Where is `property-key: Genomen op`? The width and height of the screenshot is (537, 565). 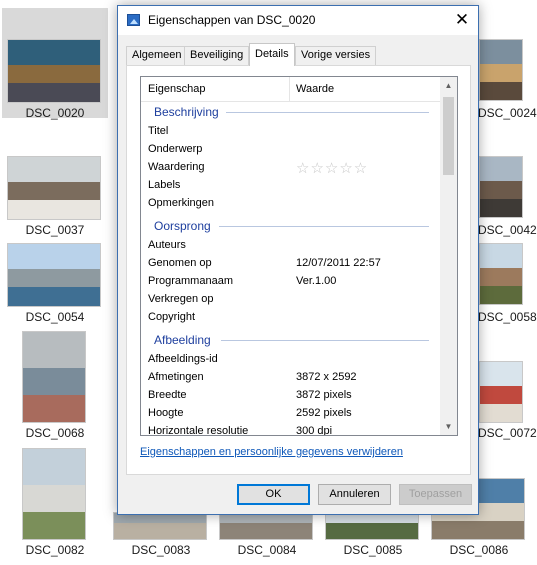
property-key: Genomen op is located at coordinates (180, 263).